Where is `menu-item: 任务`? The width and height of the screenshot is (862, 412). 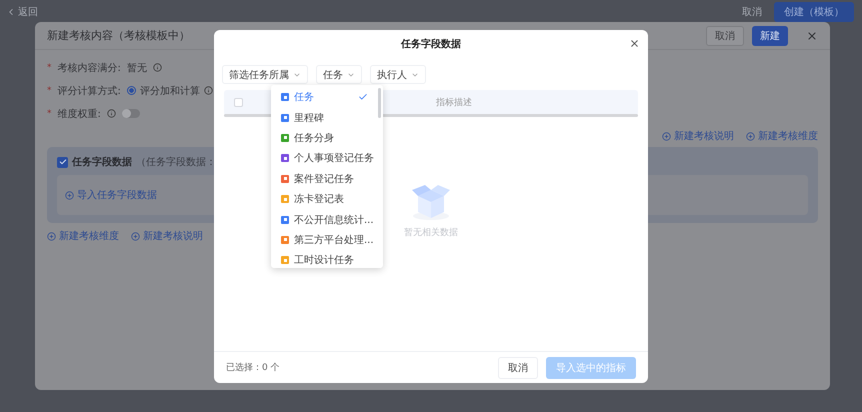 menu-item: 任务 is located at coordinates (324, 97).